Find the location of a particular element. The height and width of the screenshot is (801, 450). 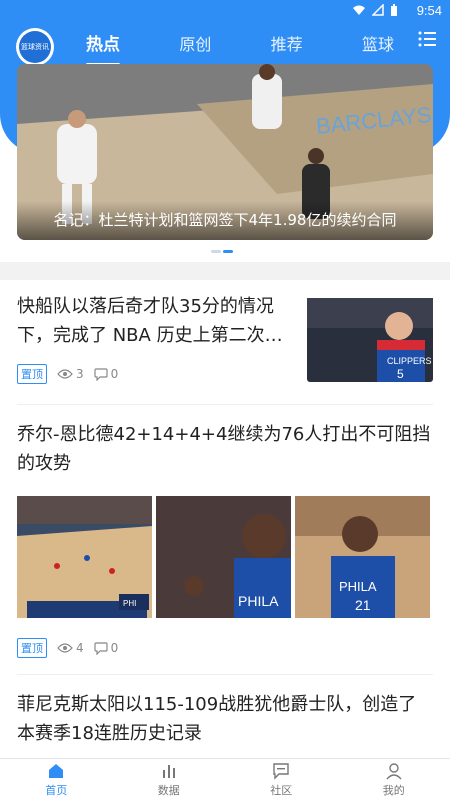

svg-text: CLIPPERS is located at coordinates (409, 361).